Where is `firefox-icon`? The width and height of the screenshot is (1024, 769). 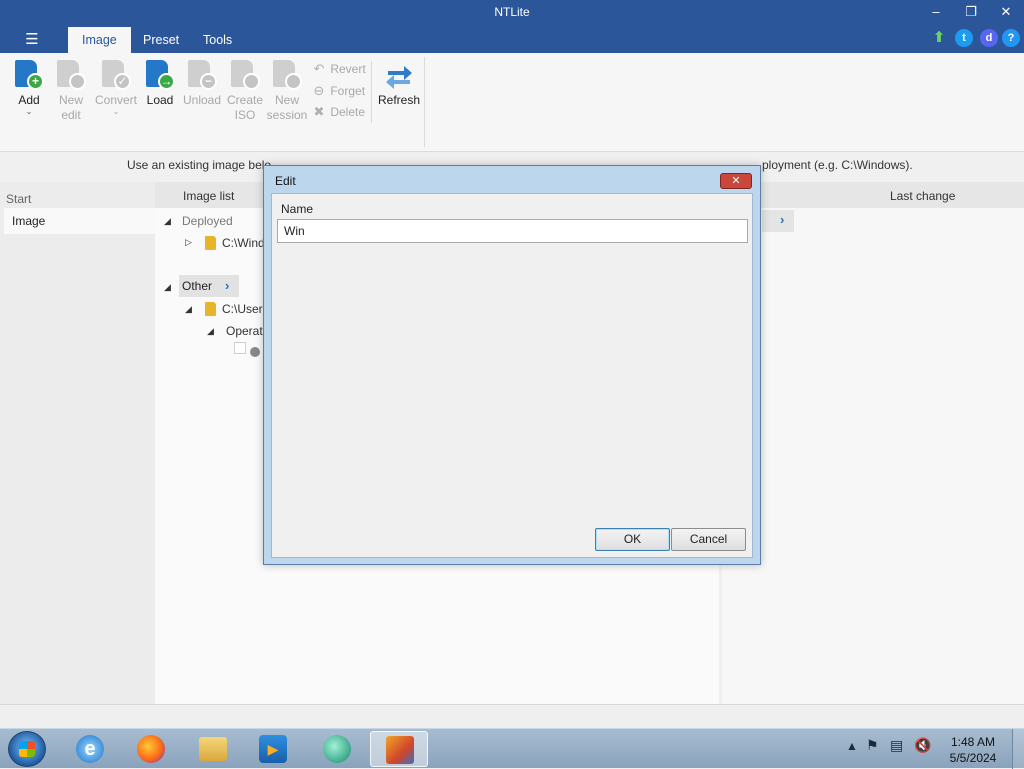 firefox-icon is located at coordinates (151, 749).